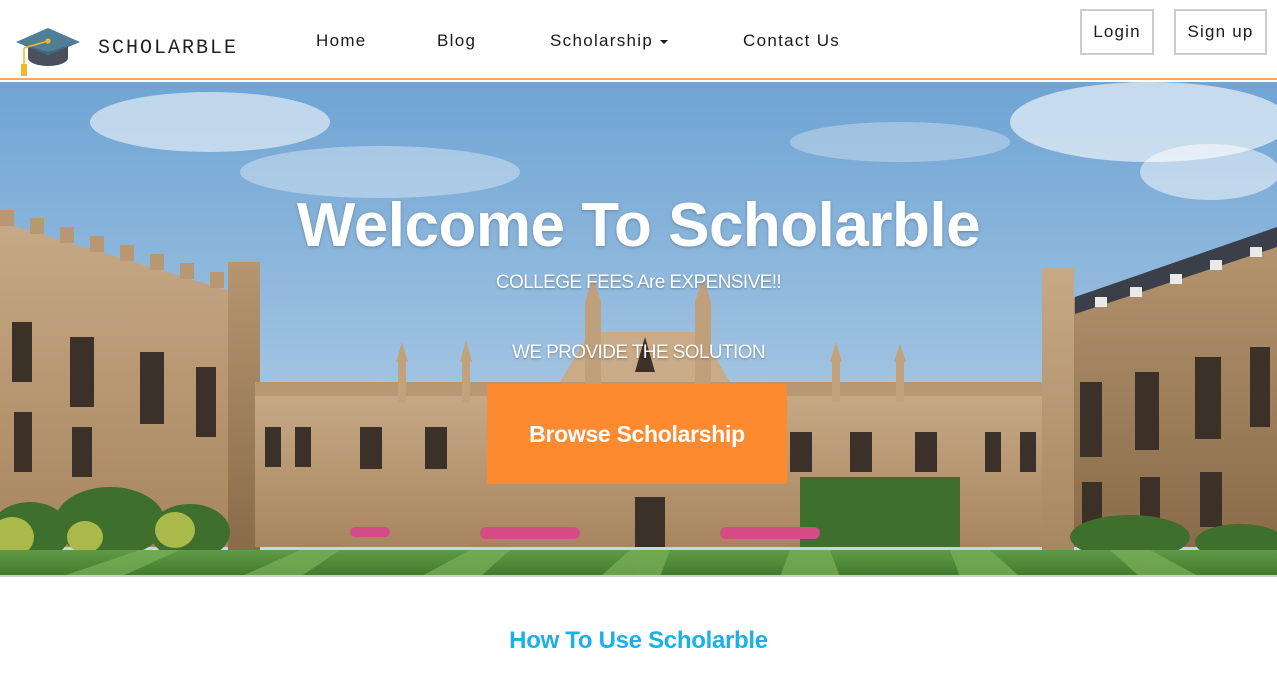 This screenshot has width=1277, height=691. Describe the element at coordinates (168, 48) in the screenshot. I see `brand-name: SCHOLARBLE` at that location.